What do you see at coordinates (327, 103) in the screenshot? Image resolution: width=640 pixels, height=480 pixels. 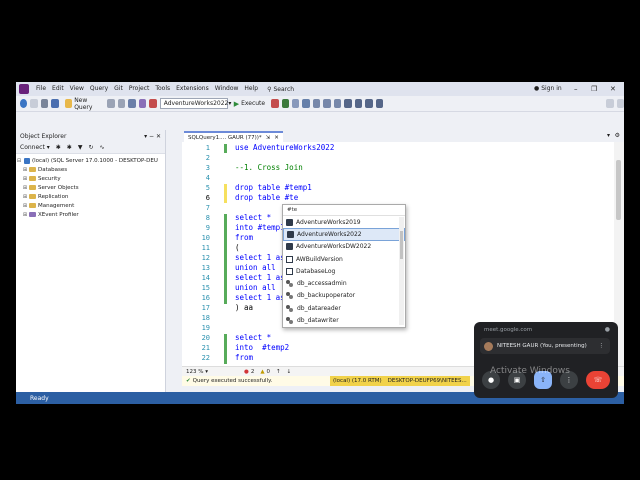 I see `results-grid-icon` at bounding box center [327, 103].